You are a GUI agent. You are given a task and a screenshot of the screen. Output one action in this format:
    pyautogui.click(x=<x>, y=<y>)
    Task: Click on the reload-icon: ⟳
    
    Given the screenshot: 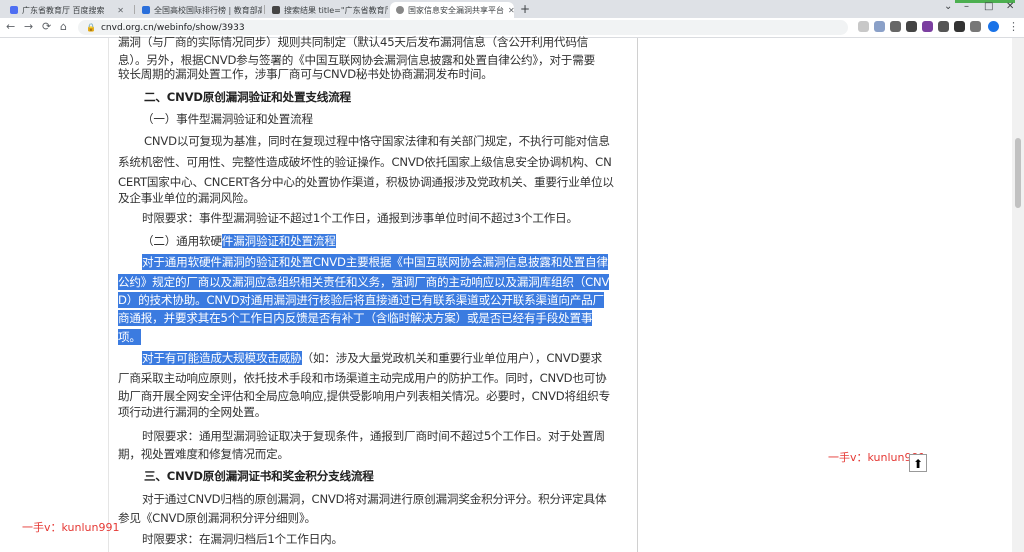 What is the action you would take?
    pyautogui.click(x=46, y=26)
    